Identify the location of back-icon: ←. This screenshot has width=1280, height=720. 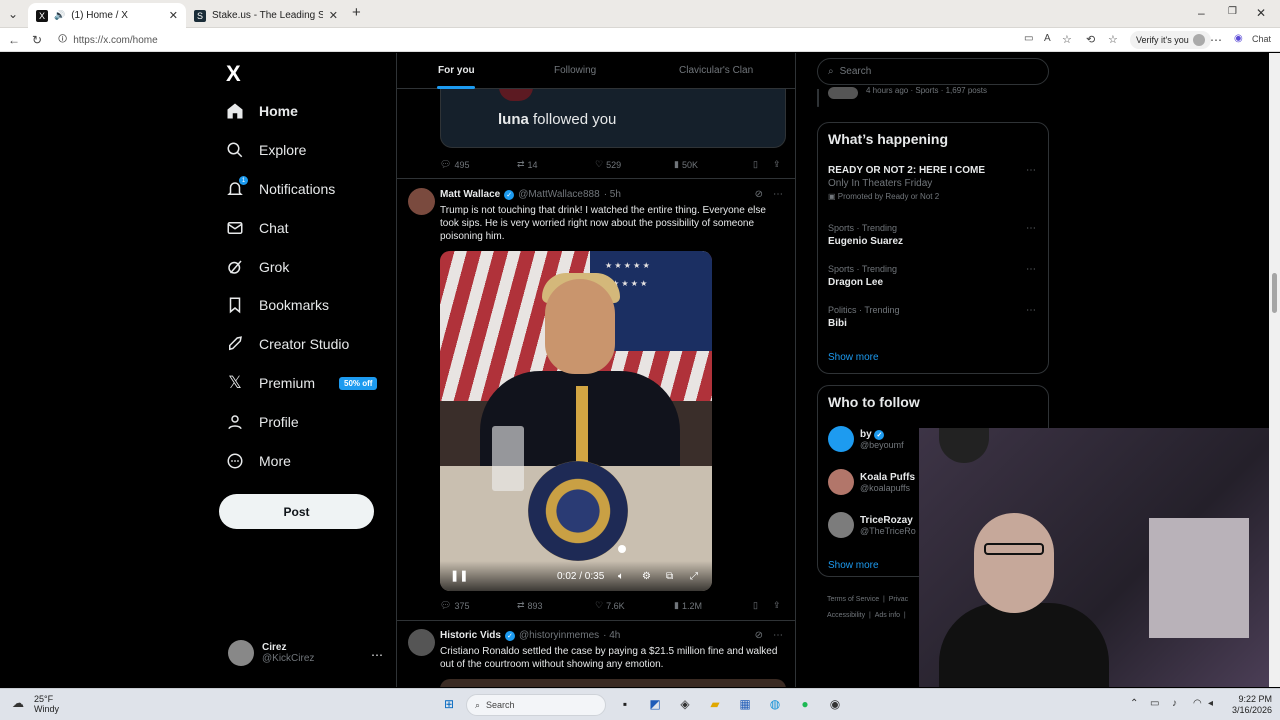
(14, 40).